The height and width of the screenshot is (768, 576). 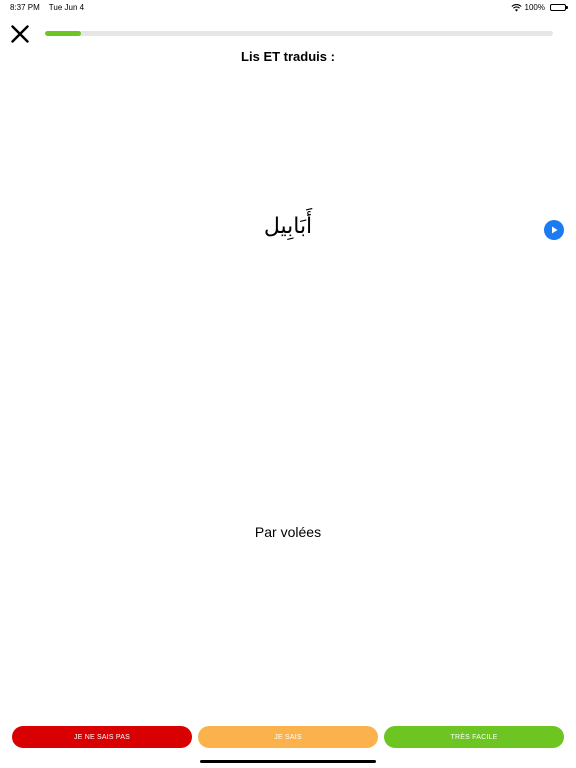 I want to click on wifi-icon, so click(x=516, y=8).